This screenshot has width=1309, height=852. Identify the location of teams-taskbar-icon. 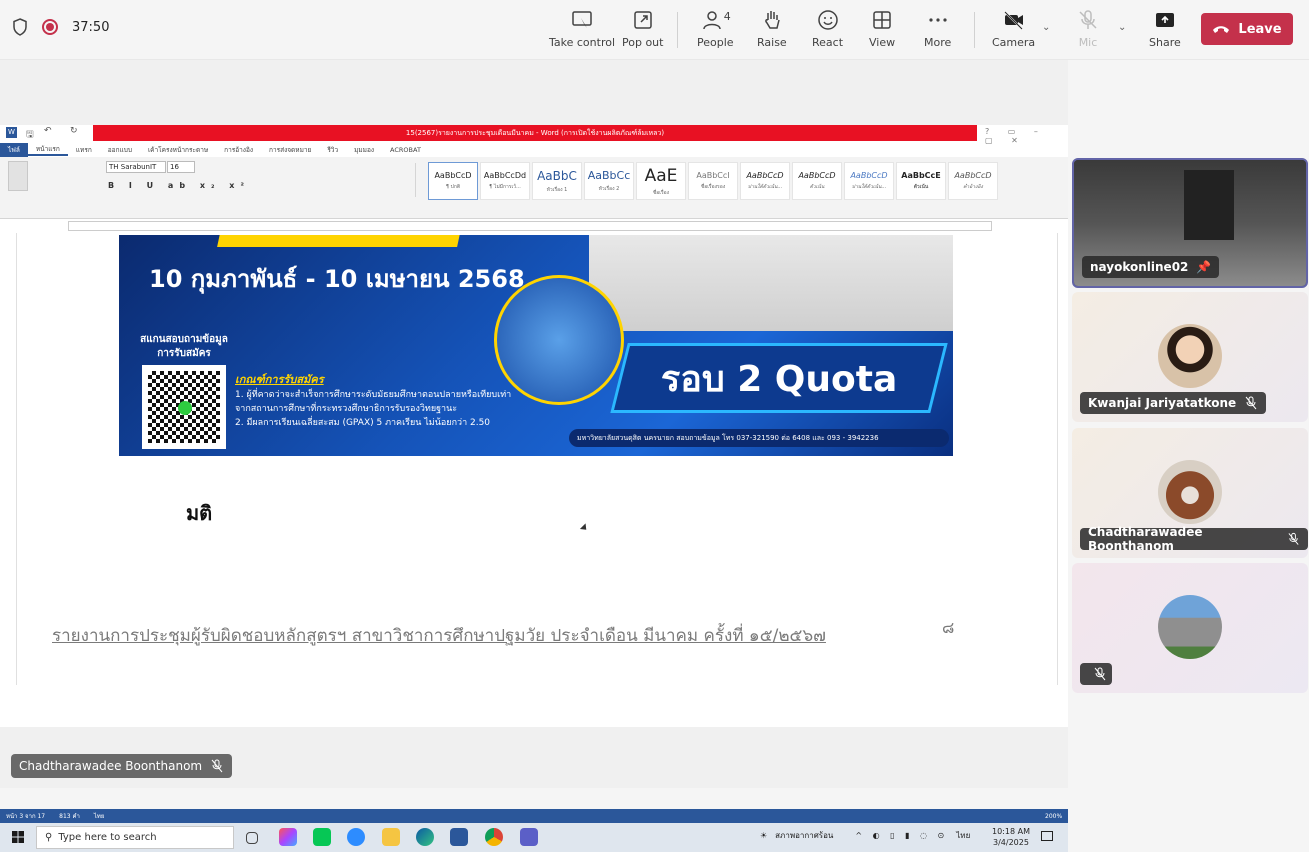
(529, 837).